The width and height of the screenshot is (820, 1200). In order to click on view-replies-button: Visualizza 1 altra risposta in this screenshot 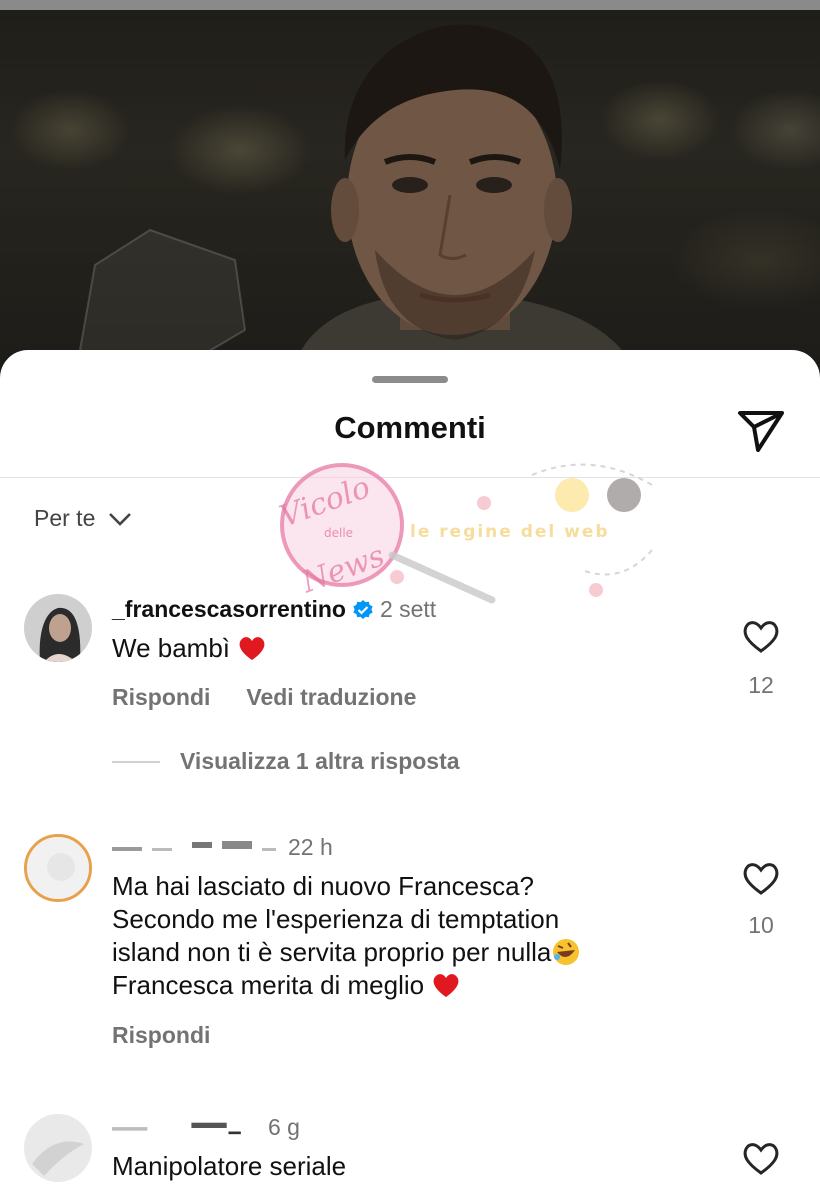, I will do `click(286, 761)`.